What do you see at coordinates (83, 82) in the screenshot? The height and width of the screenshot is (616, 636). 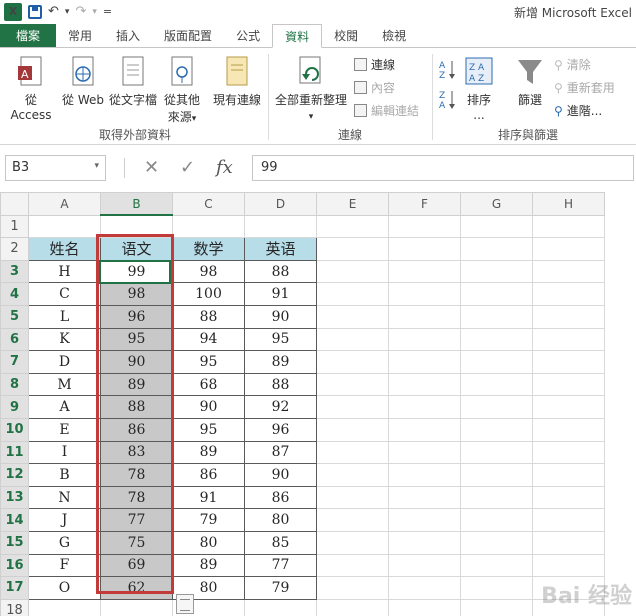 I see `from-web-button: 從 Web` at bounding box center [83, 82].